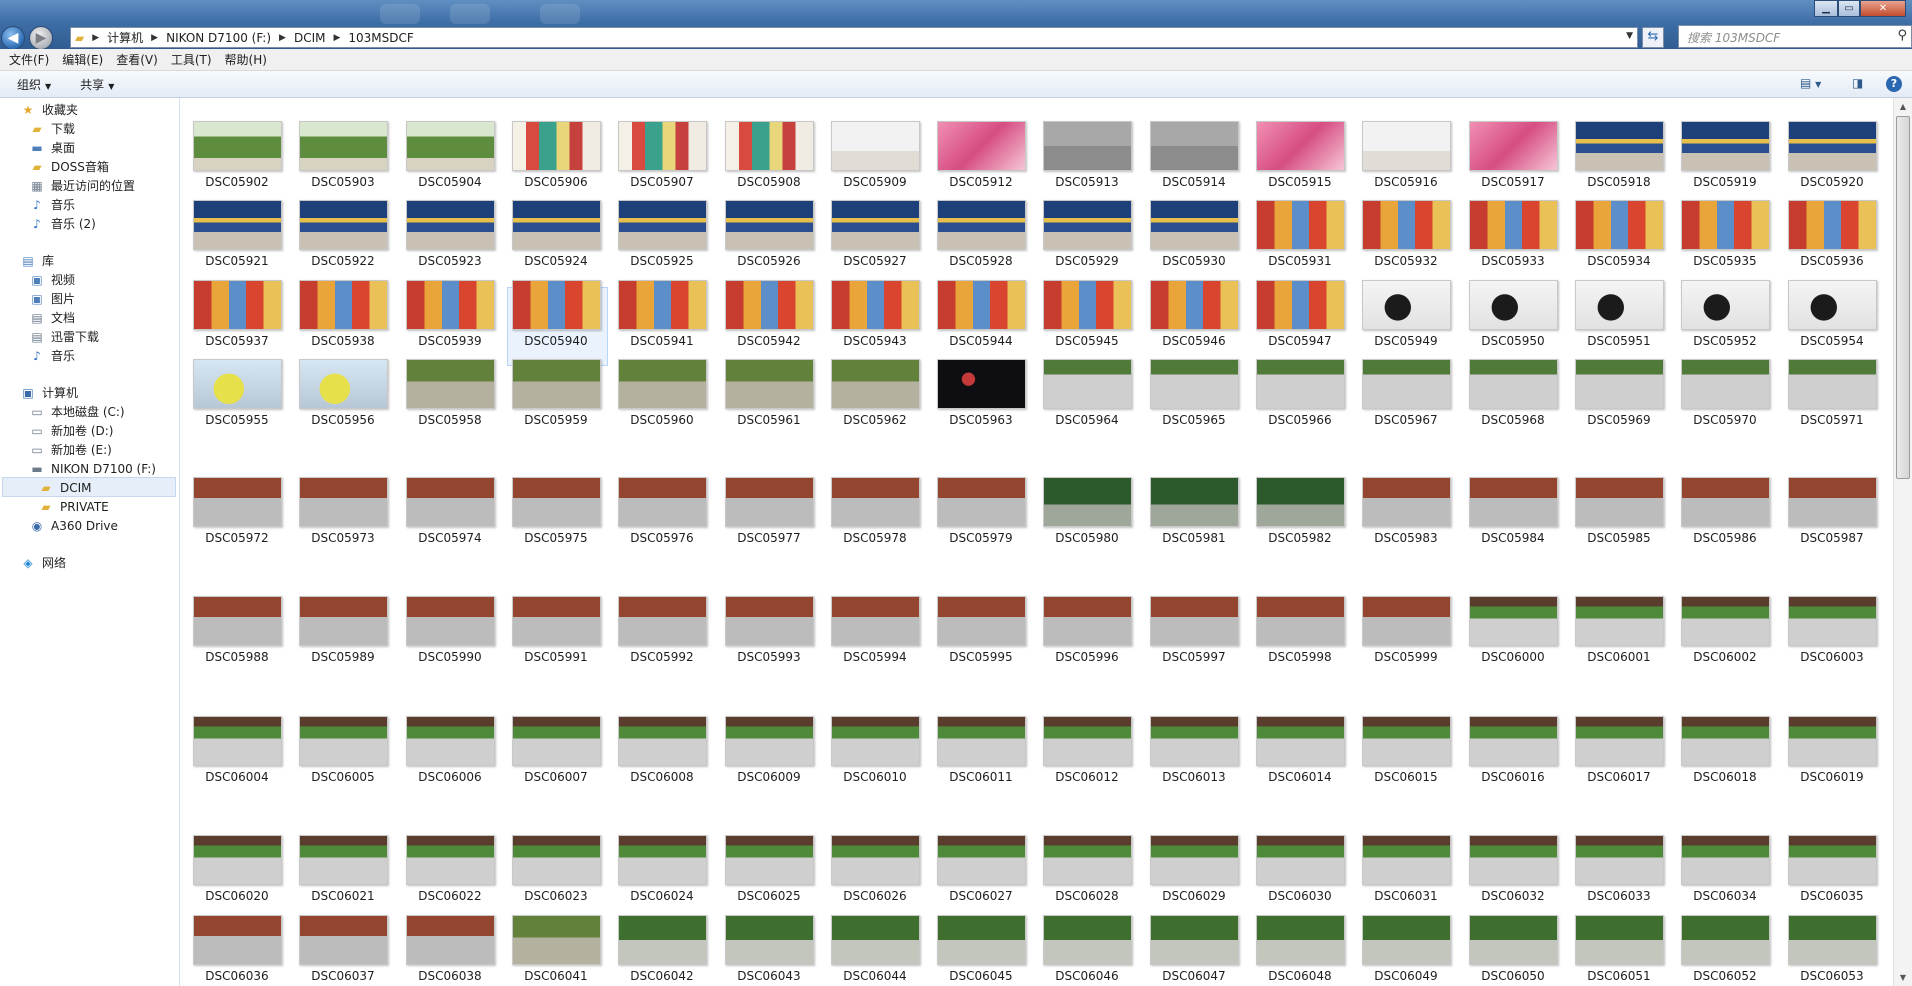  Describe the element at coordinates (1509, 381) in the screenshot. I see `file-item: DSC05968` at that location.